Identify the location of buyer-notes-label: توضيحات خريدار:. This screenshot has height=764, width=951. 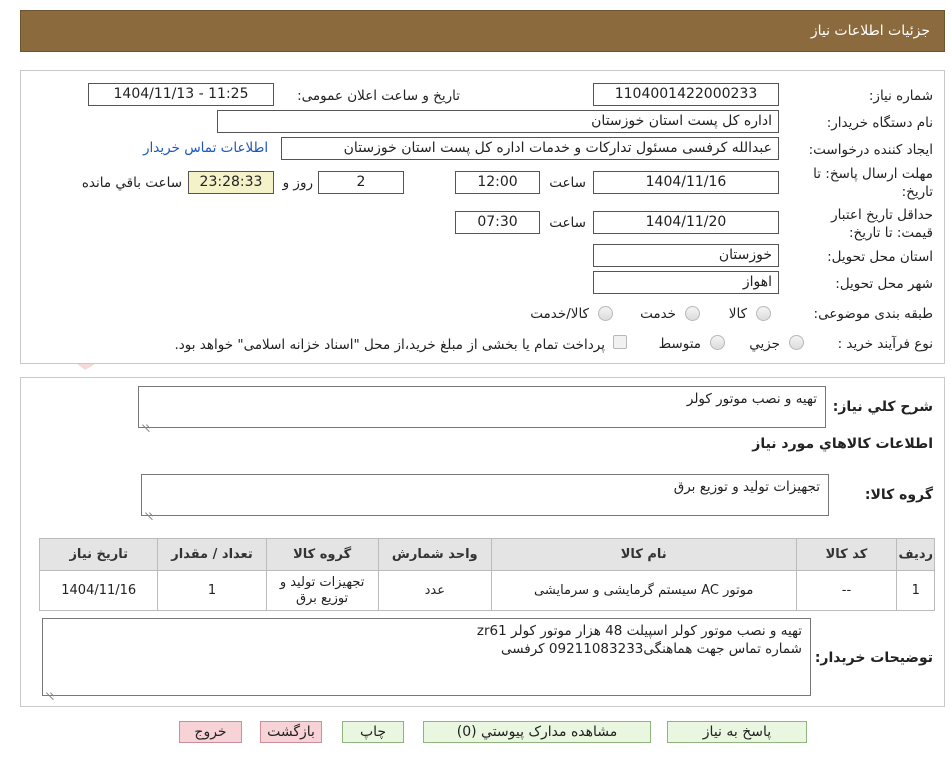
(873, 658).